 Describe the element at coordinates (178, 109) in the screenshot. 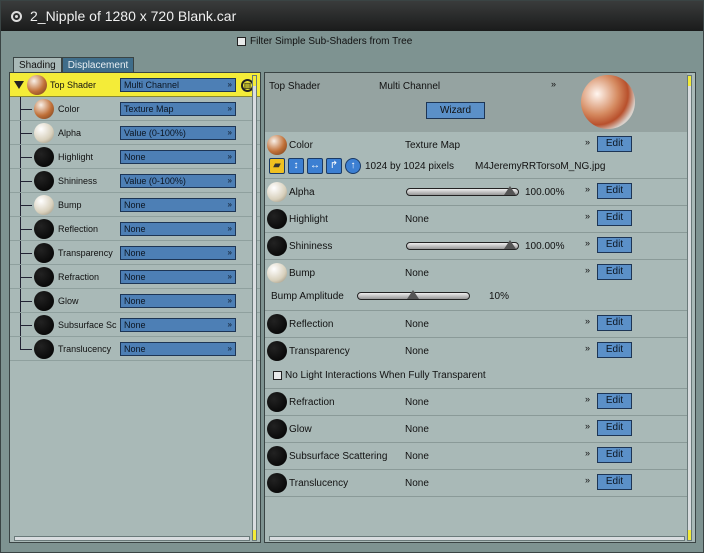

I see `shader-type-dropdown: Texture Map»` at that location.